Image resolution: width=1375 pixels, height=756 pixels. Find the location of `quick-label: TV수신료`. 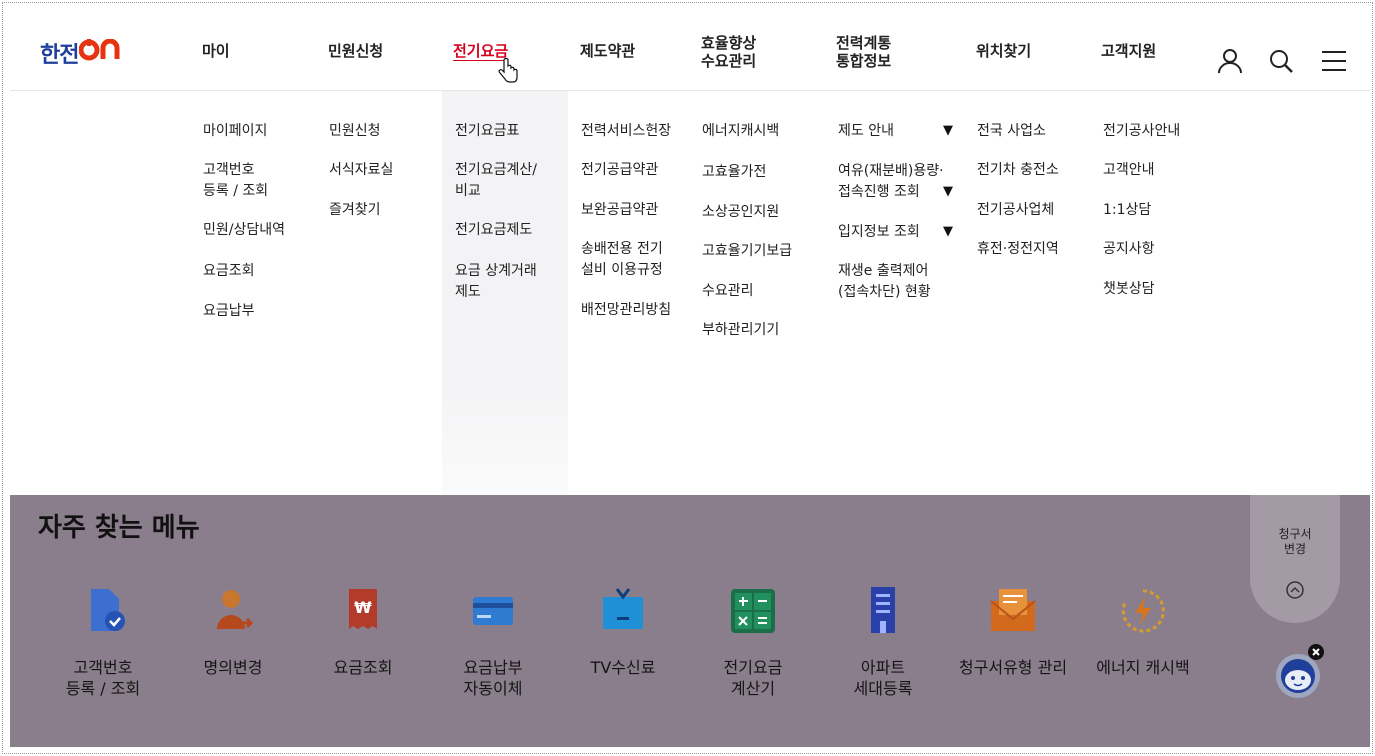

quick-label: TV수신료 is located at coordinates (623, 667).